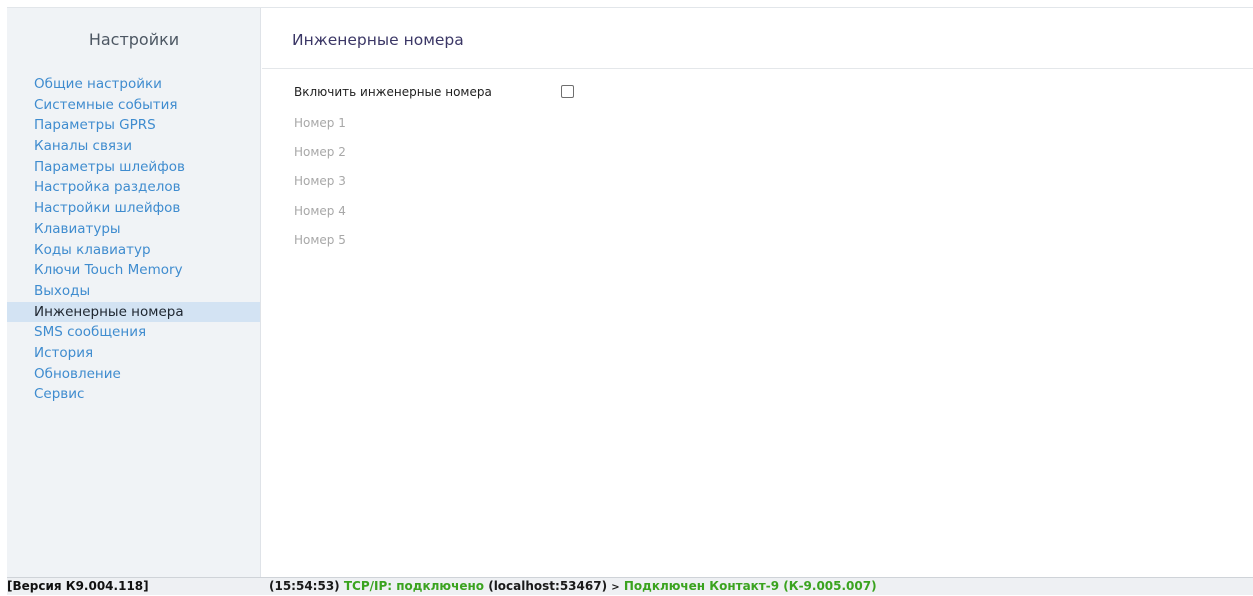  I want to click on number-label-4: Номер 4, so click(320, 210).